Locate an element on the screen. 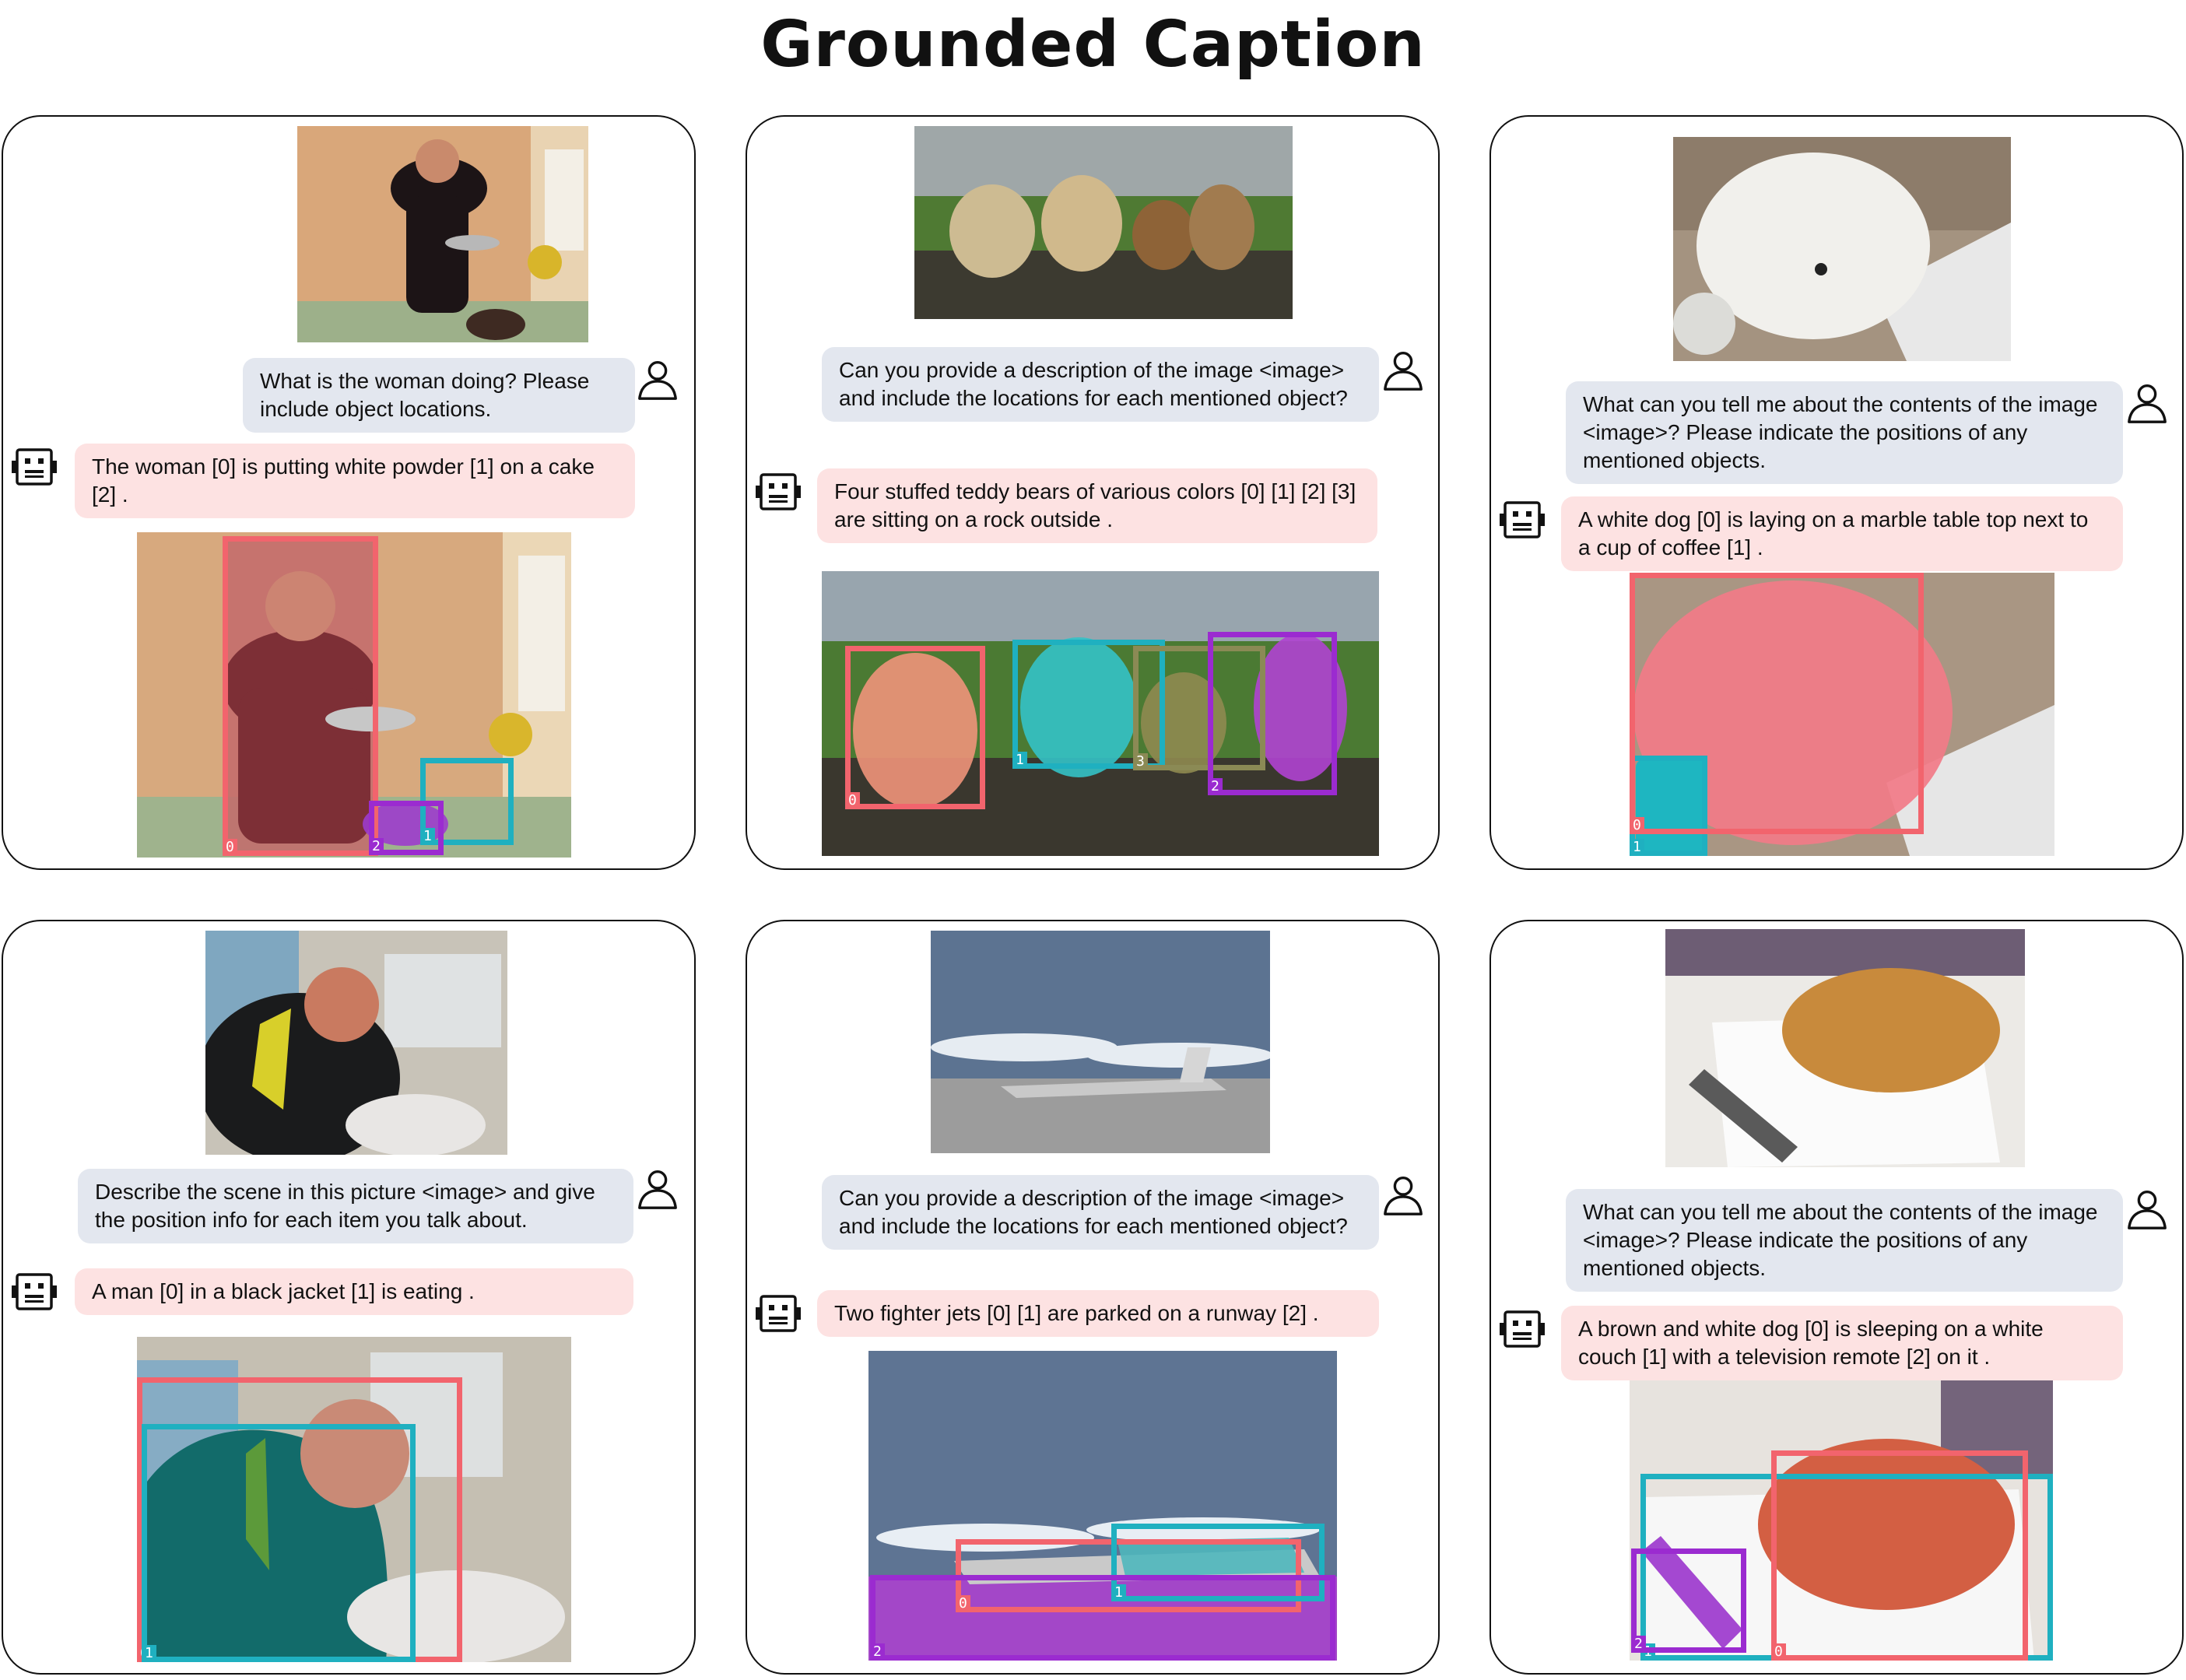  bbox-1: 1 is located at coordinates (279, 1543).